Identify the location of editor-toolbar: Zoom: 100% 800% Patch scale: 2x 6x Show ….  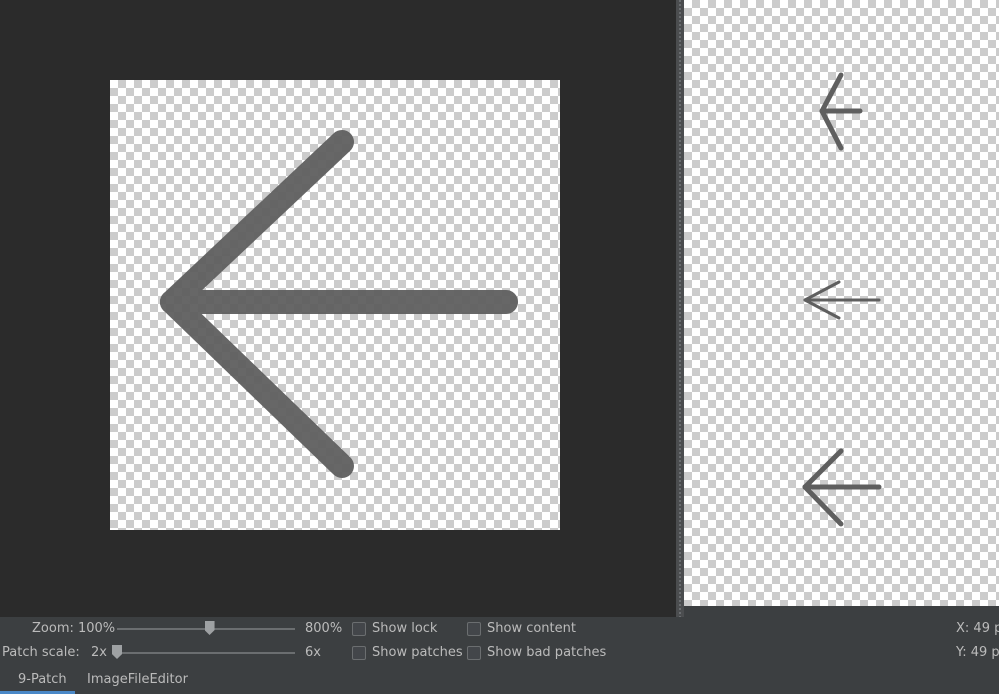
(499, 642).